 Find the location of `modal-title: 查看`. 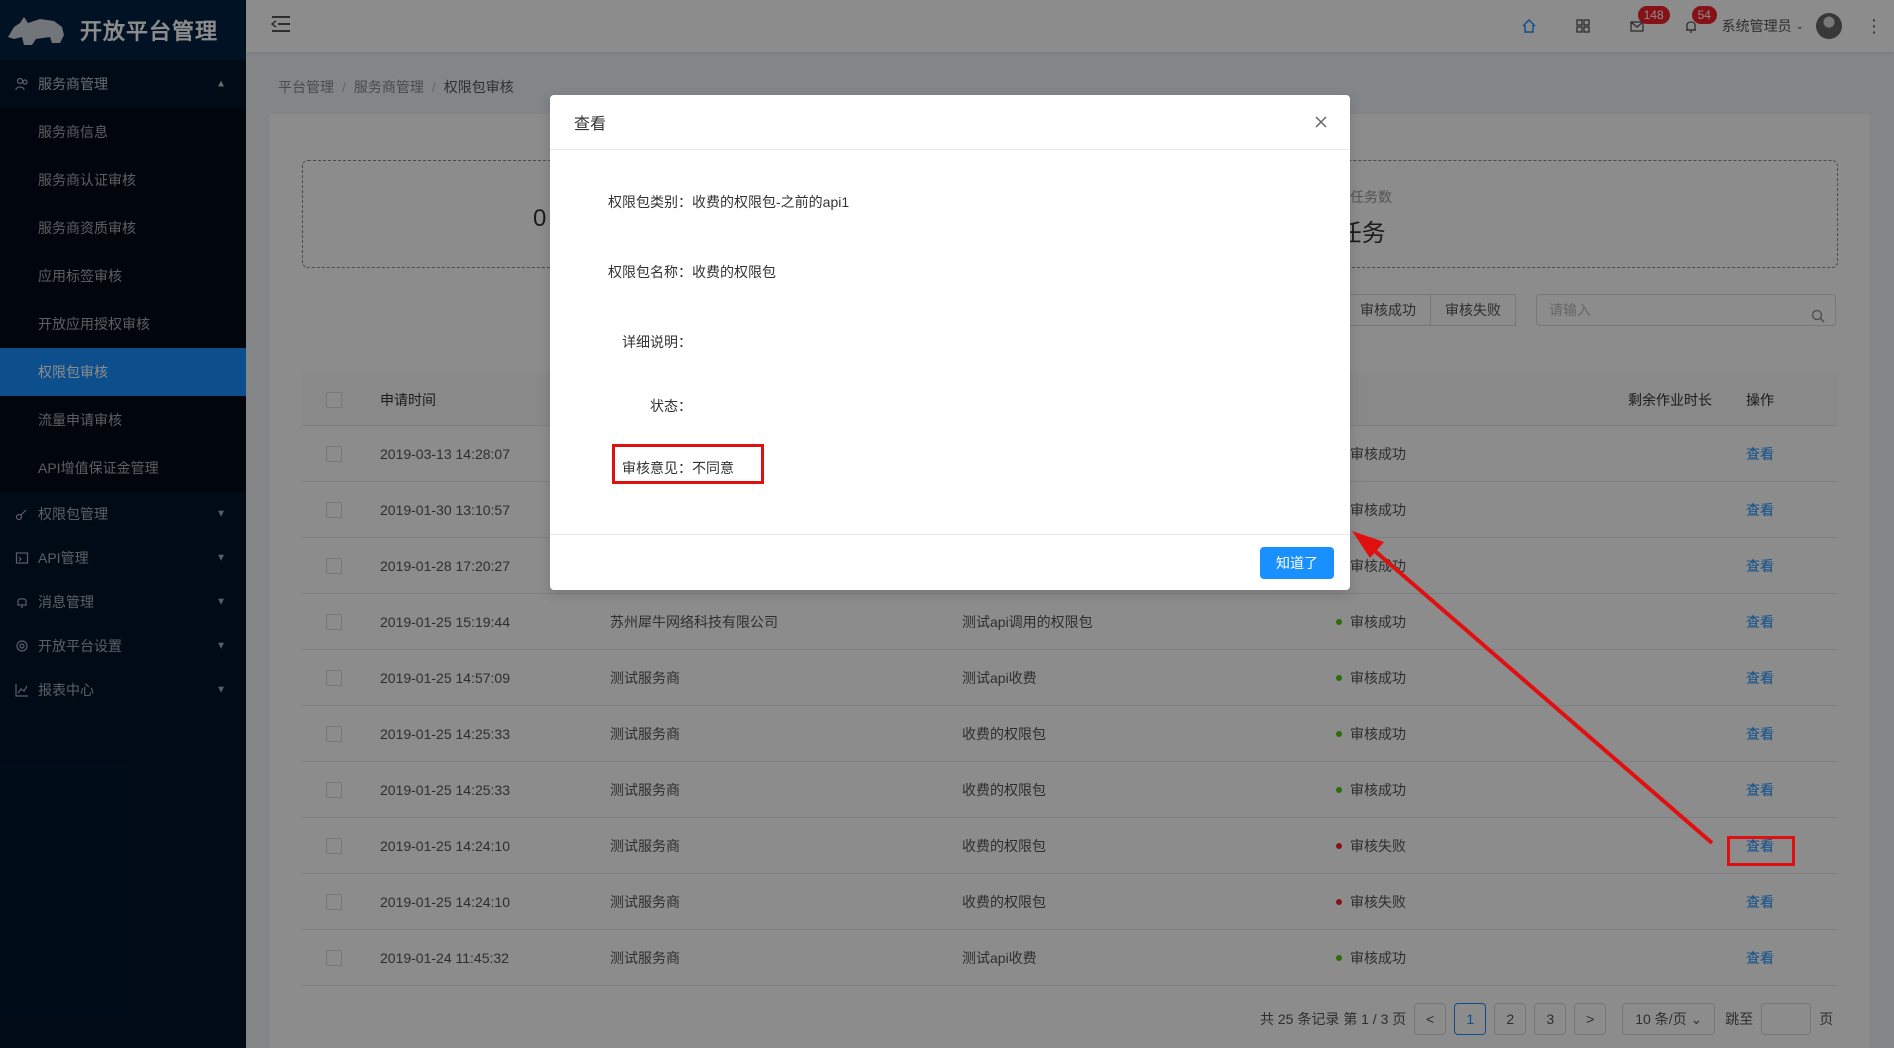

modal-title: 查看 is located at coordinates (590, 124).